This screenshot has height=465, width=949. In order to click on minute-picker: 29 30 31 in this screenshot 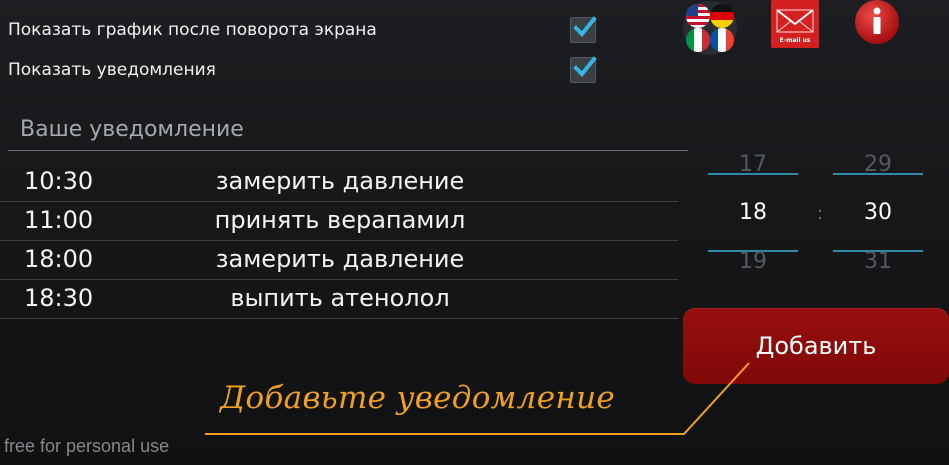, I will do `click(878, 215)`.